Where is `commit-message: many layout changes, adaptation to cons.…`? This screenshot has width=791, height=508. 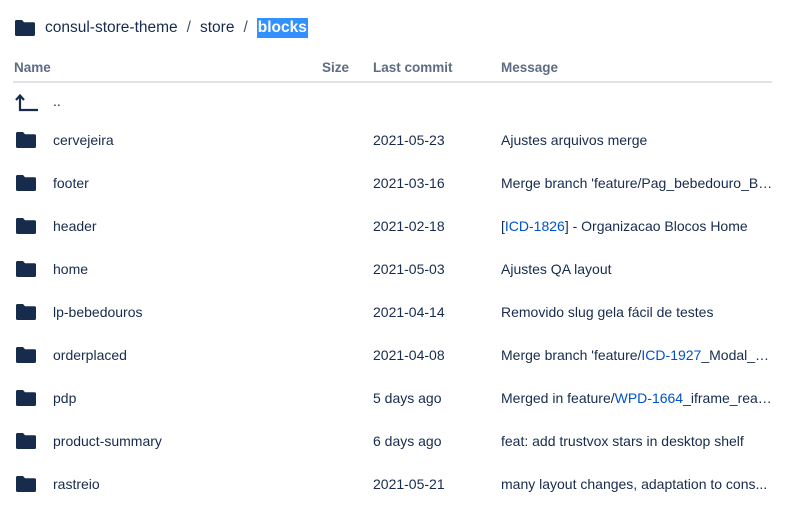 commit-message: many layout changes, adaptation to cons.… is located at coordinates (637, 484).